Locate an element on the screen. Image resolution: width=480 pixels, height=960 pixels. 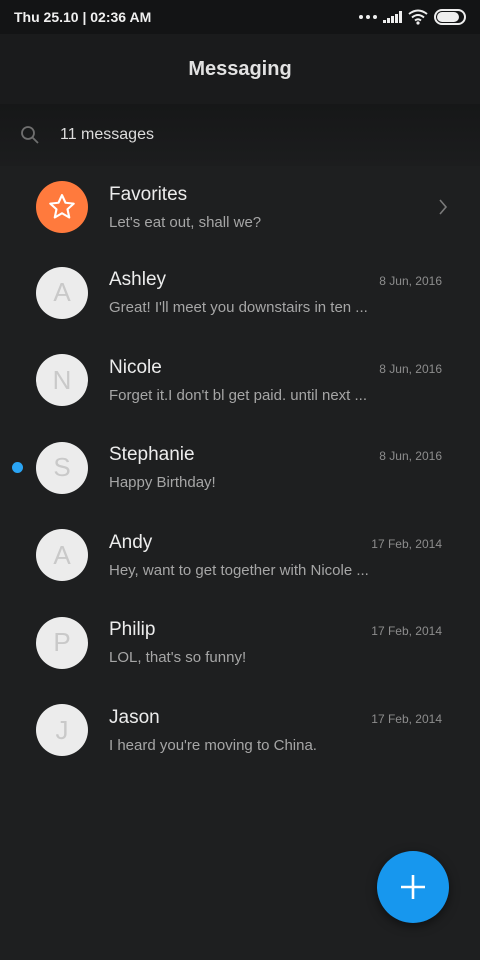
wifi-icon is located at coordinates (418, 17).